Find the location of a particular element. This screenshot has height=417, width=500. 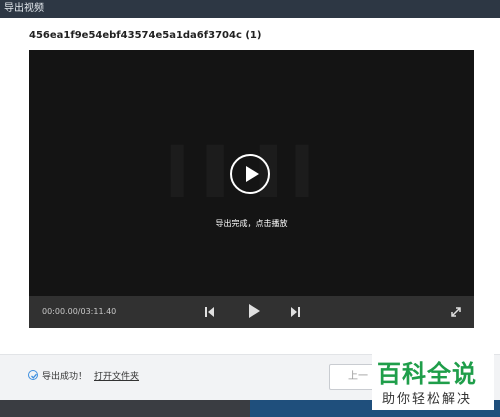

skip-forward-icon is located at coordinates (295, 312).